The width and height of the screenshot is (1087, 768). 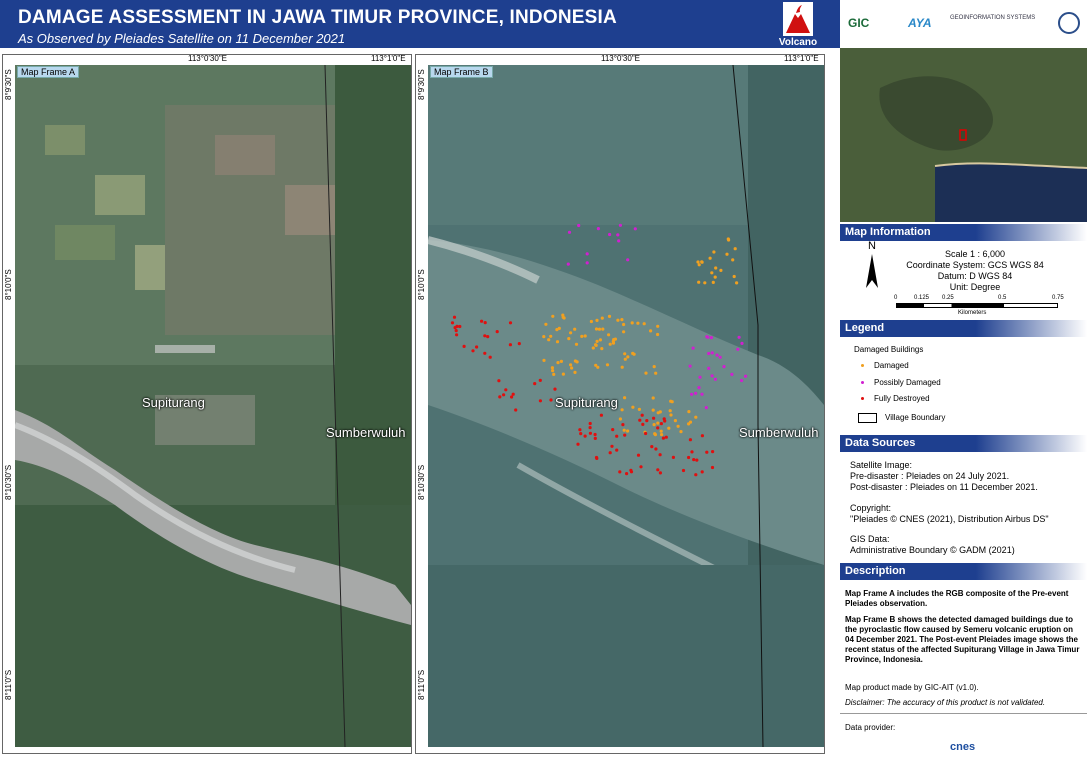 What do you see at coordinates (872, 246) in the screenshot?
I see `north-label: N` at bounding box center [872, 246].